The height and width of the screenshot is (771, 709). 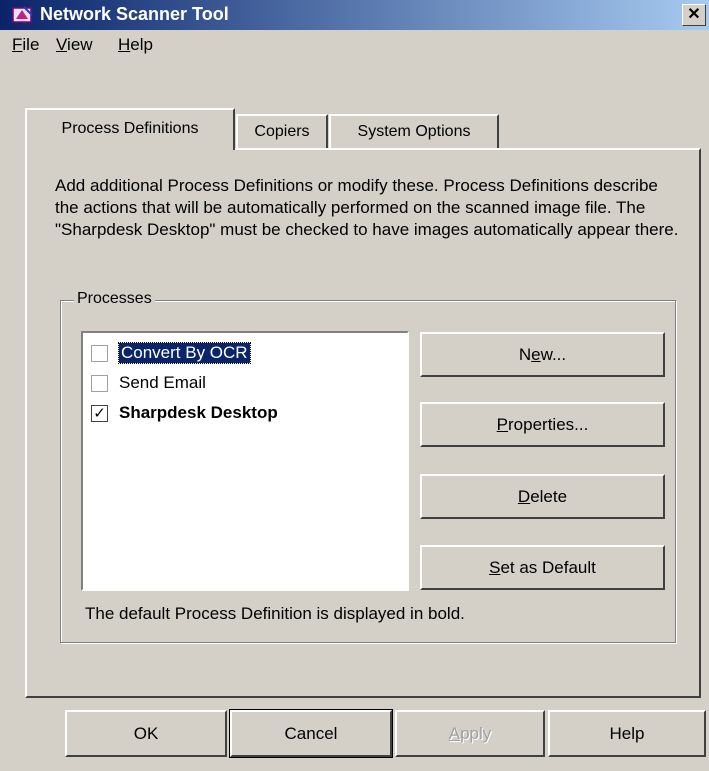 I want to click on menu-file-mnemonic: F, so click(x=17, y=44).